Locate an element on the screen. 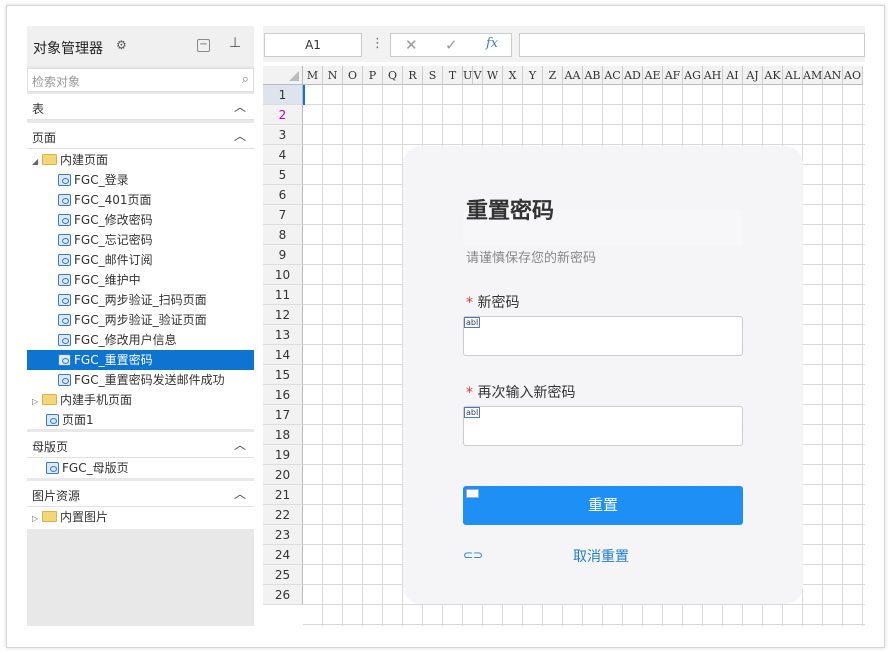 The width and height of the screenshot is (891, 653). reset-button: 重置 is located at coordinates (603, 505).